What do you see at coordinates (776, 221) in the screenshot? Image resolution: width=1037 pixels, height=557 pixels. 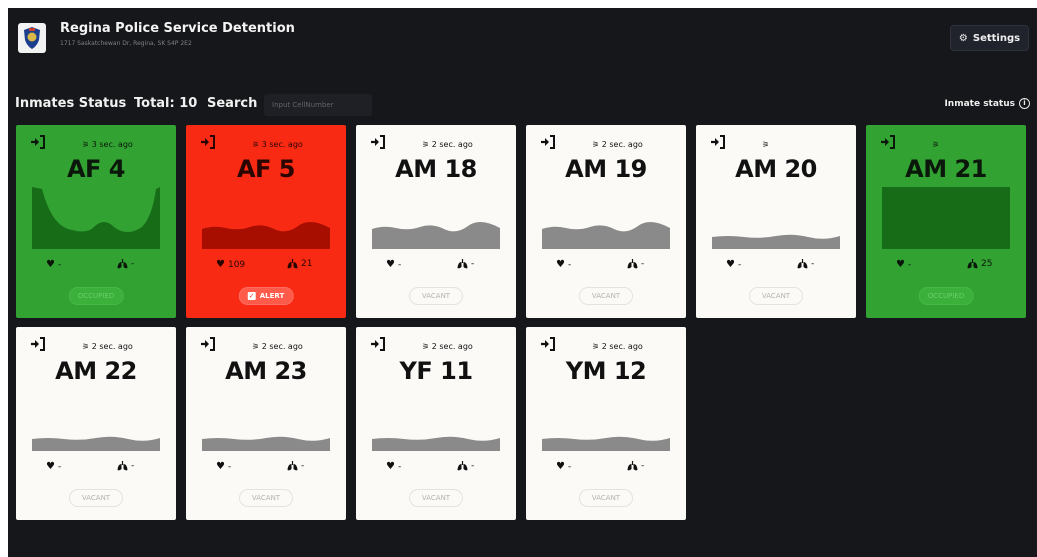 I see `inmate-card: ⚞ AM 20 ♥ - - VACANT` at bounding box center [776, 221].